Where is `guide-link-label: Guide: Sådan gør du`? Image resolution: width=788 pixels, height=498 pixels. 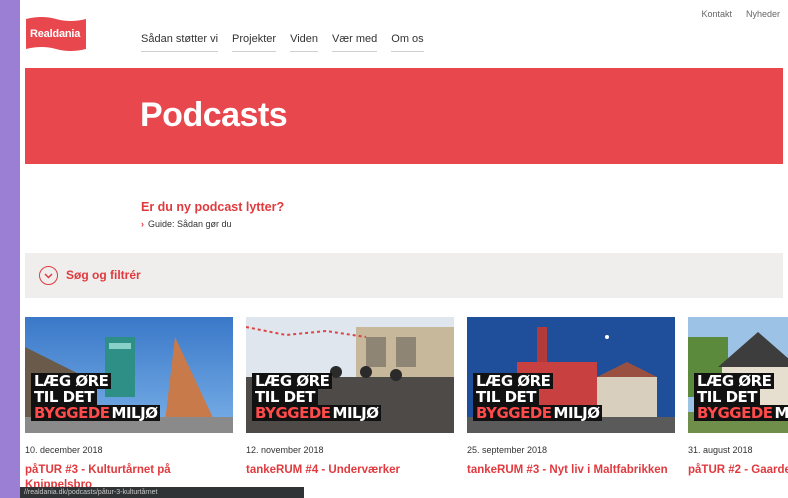 guide-link-label: Guide: Sådan gør du is located at coordinates (190, 224).